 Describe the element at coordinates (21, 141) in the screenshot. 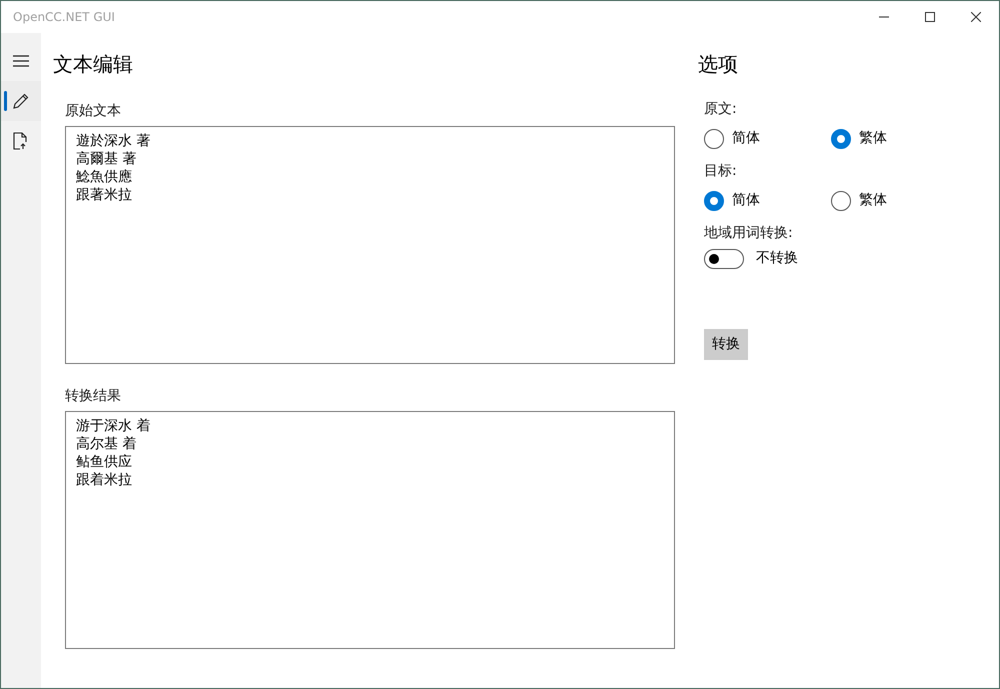

I see `file-icon` at that location.